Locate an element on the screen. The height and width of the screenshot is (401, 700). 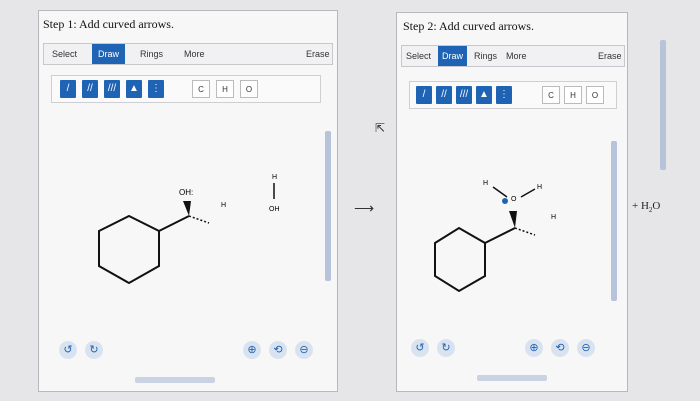
water-h-label: H is located at coordinates (274, 177).